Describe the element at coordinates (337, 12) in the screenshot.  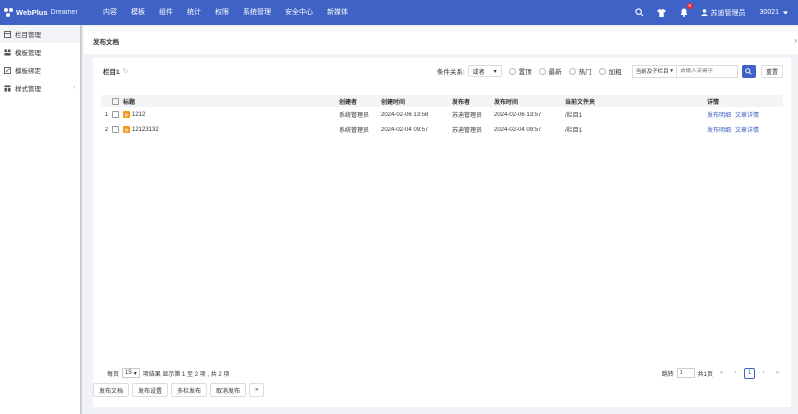
I see `nav-item-media: 新媒体` at that location.